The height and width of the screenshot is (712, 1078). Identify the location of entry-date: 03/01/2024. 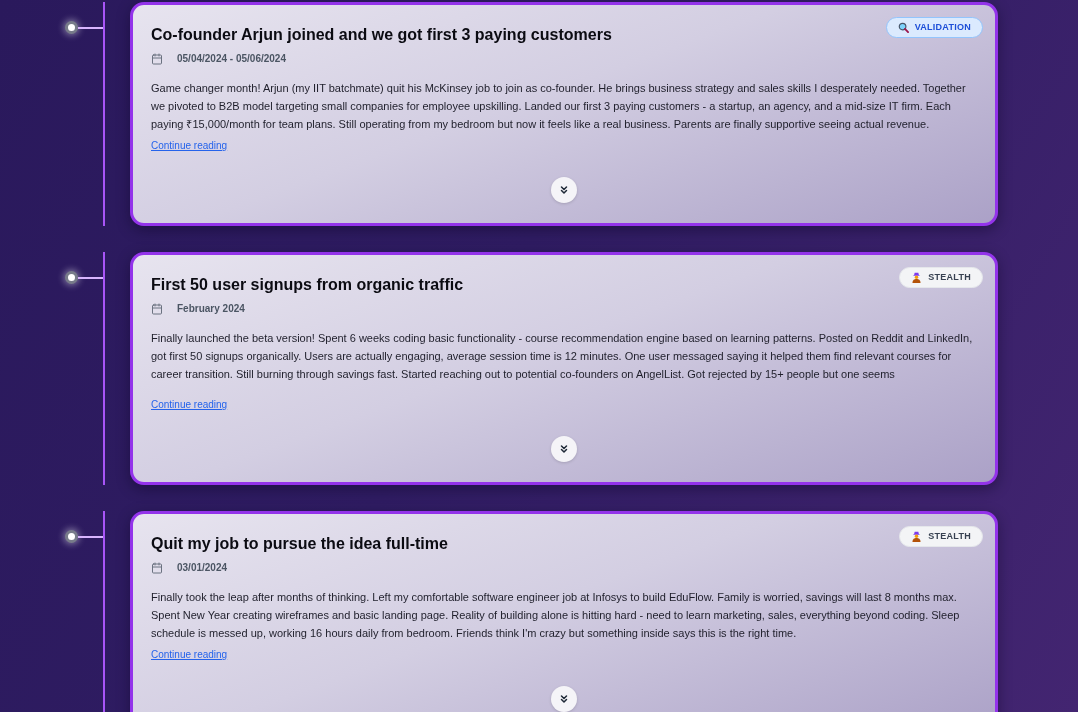
(202, 568).